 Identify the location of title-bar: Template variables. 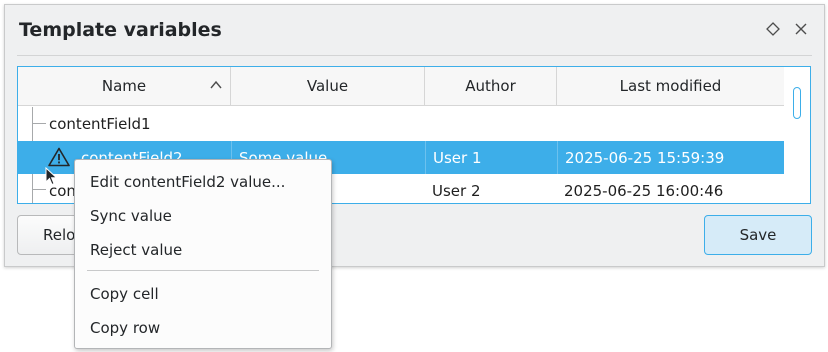
(414, 30).